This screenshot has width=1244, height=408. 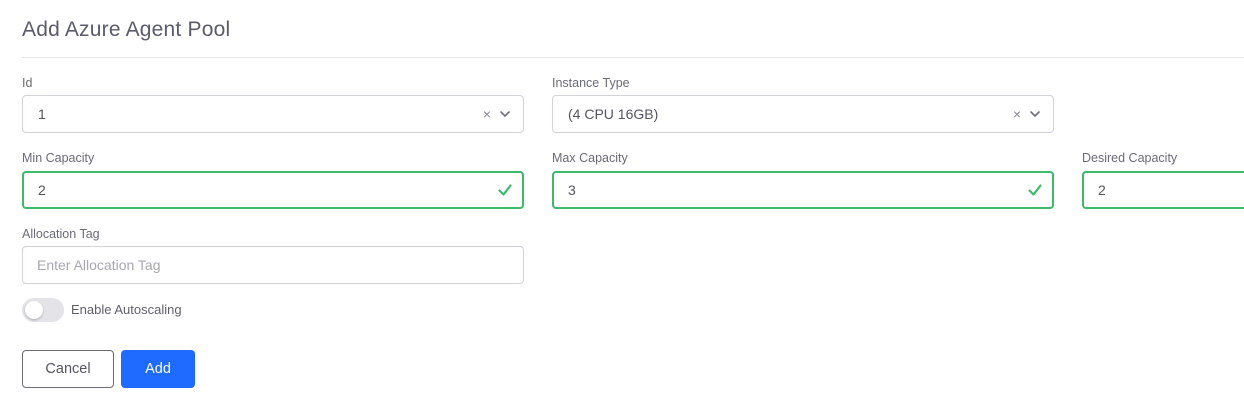 I want to click on allocation-tag-input, so click(x=273, y=265).